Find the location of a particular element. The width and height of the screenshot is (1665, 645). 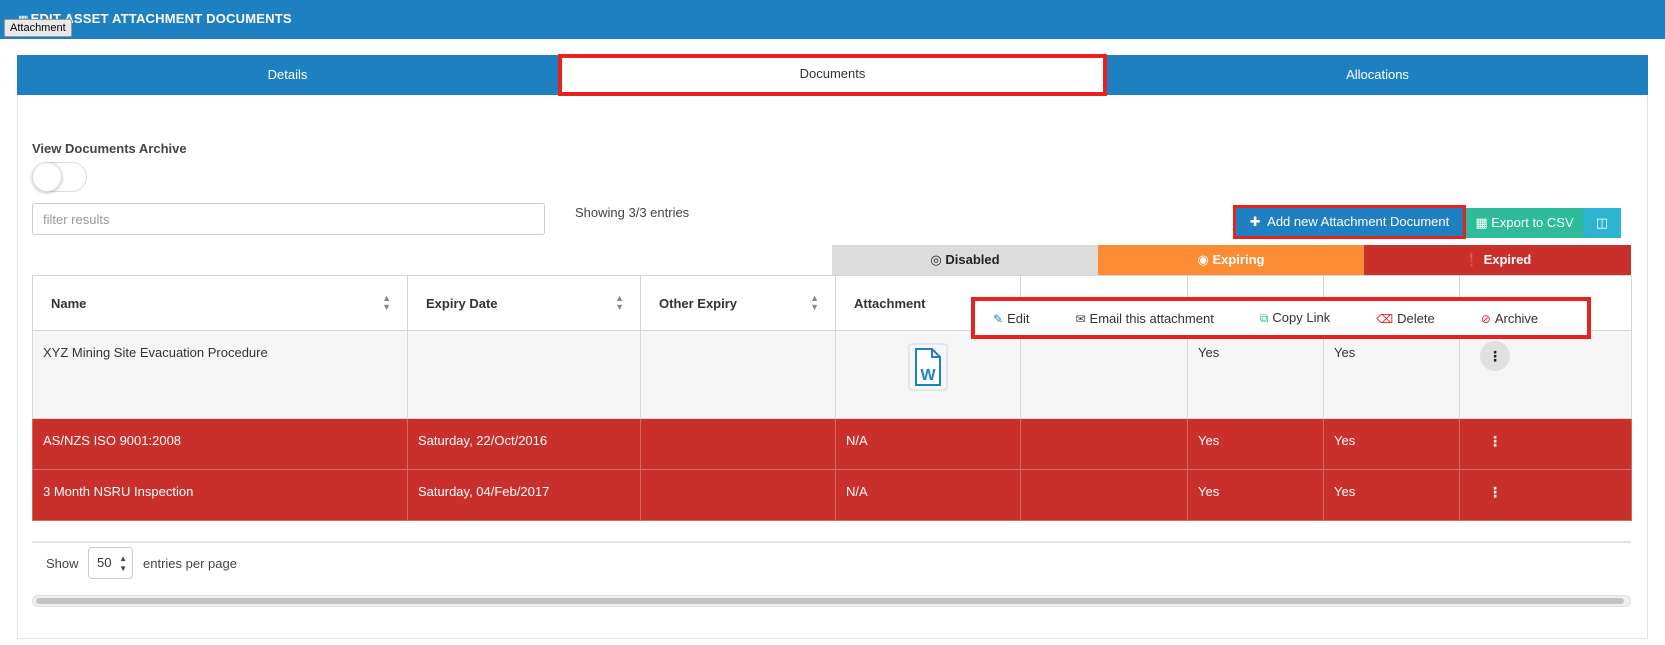

menu-item-label: Delete is located at coordinates (1416, 318).